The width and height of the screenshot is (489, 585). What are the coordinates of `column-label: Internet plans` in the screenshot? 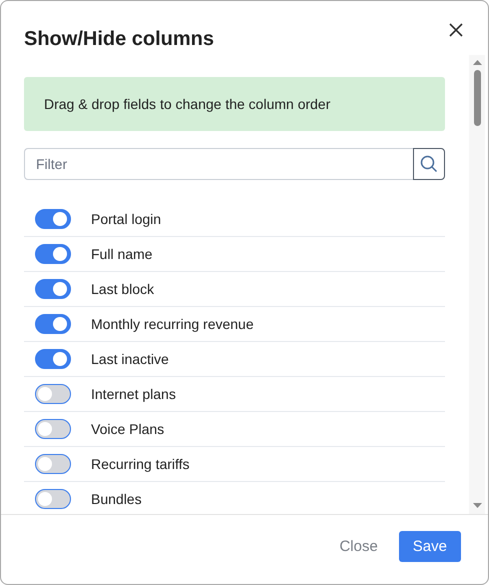 It's located at (133, 394).